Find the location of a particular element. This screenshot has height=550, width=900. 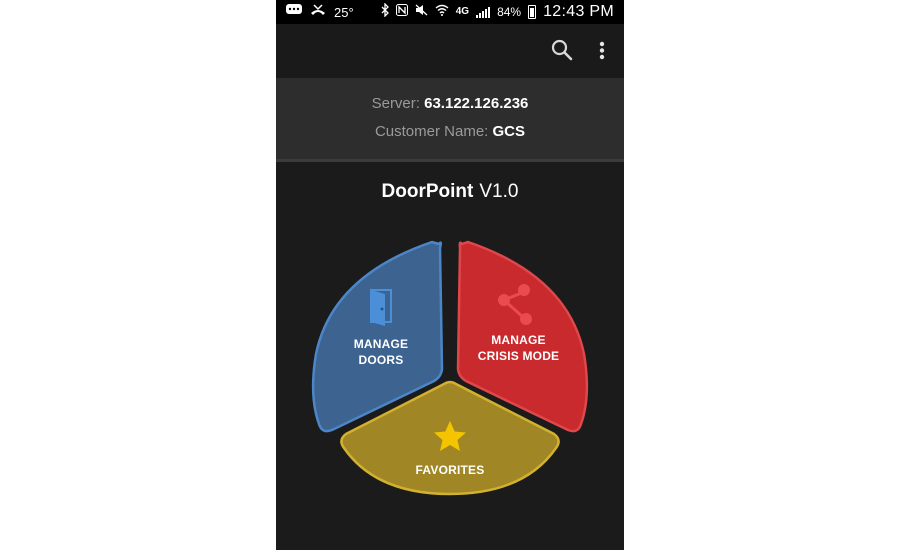

server-label: Server: is located at coordinates (395, 103).